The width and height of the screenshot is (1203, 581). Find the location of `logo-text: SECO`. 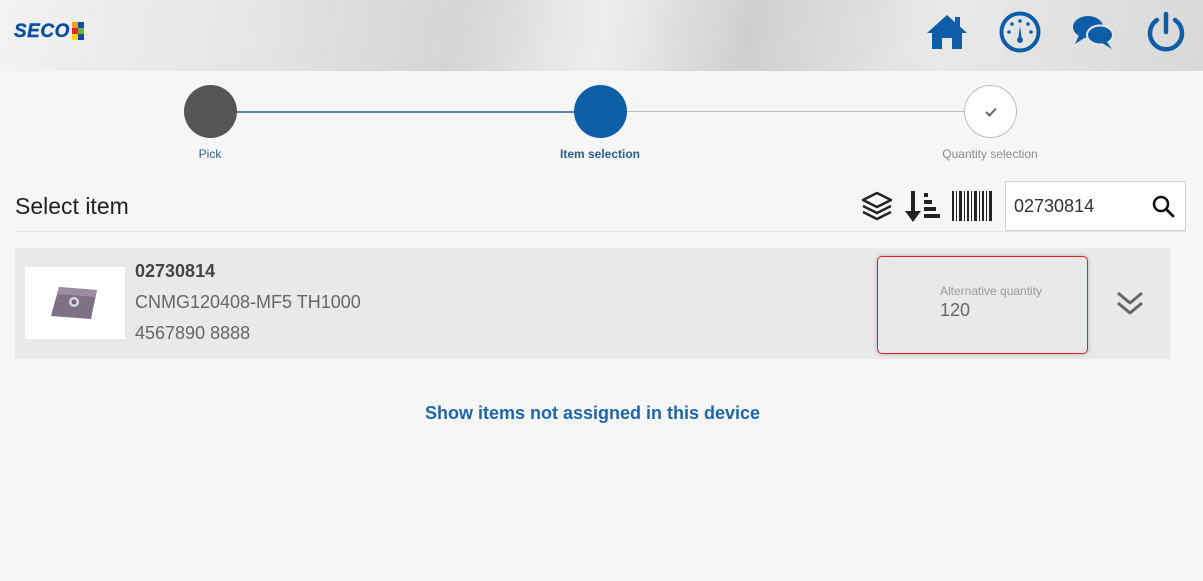

logo-text: SECO is located at coordinates (42, 31).